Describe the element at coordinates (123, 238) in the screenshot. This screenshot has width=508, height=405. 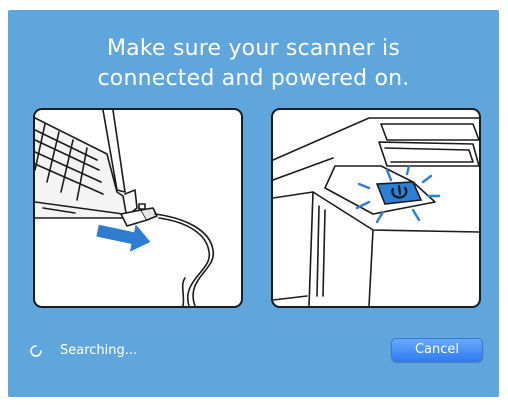
I see `arrow-right-icon` at that location.